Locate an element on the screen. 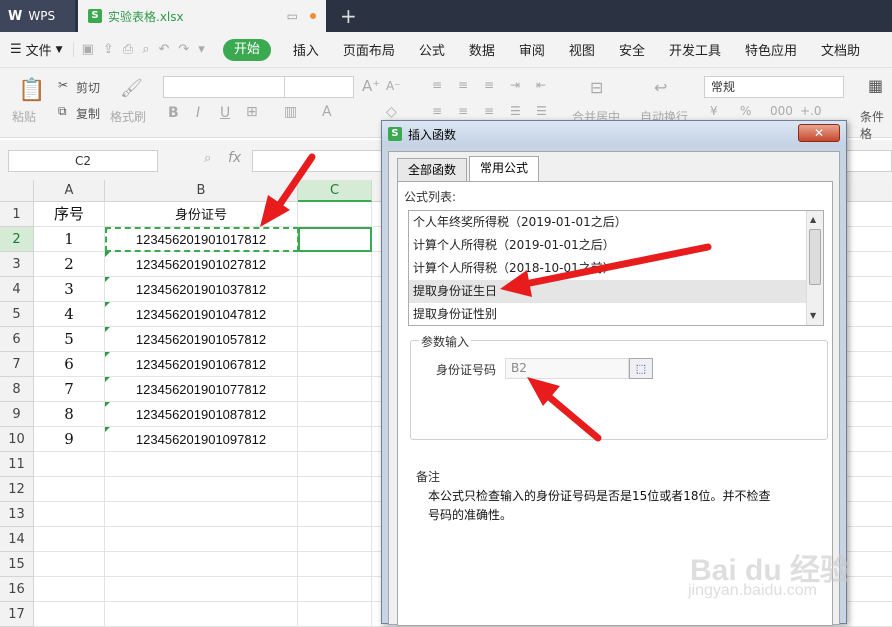  cell: 123456201901047812 is located at coordinates (201, 314).